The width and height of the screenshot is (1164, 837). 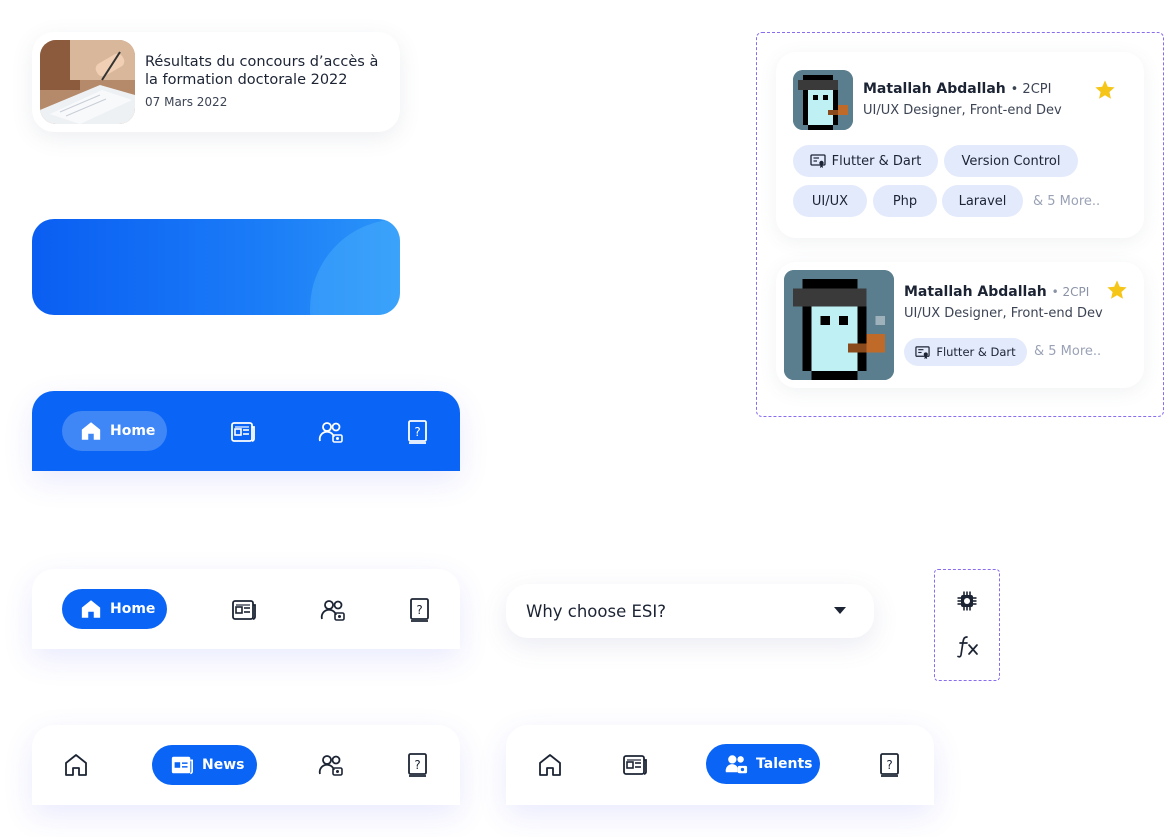 I want to click on bottom-nav-white-news: News ?, so click(x=246, y=765).